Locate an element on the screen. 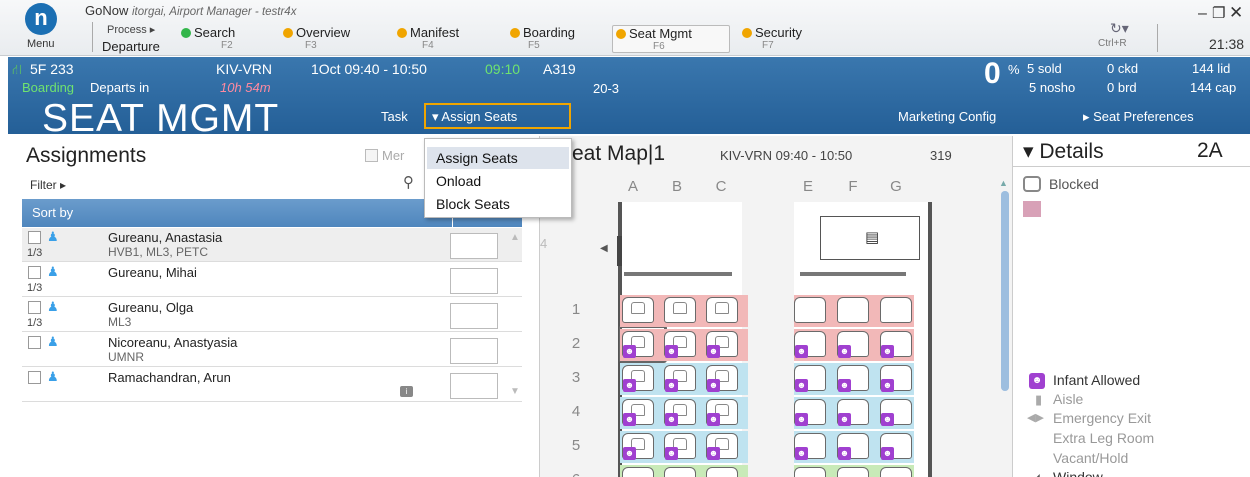  merge-checkbox is located at coordinates (371, 155).